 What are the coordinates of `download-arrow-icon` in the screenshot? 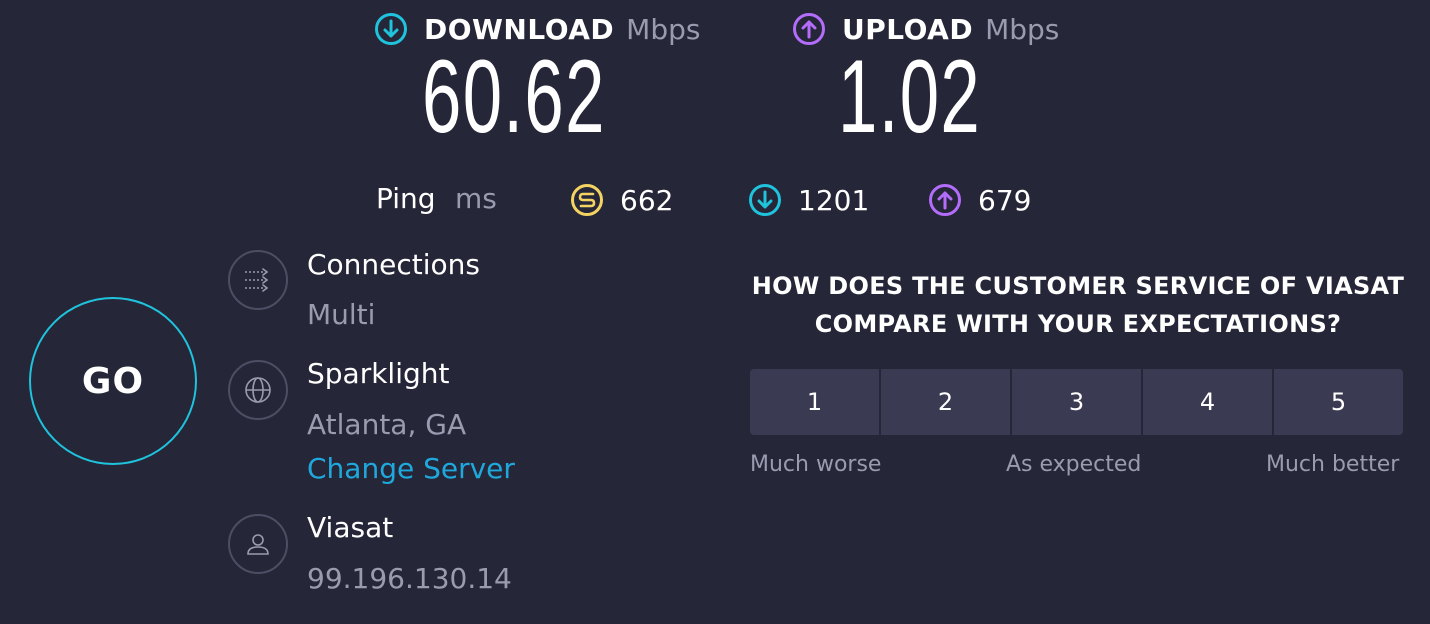 It's located at (391, 29).